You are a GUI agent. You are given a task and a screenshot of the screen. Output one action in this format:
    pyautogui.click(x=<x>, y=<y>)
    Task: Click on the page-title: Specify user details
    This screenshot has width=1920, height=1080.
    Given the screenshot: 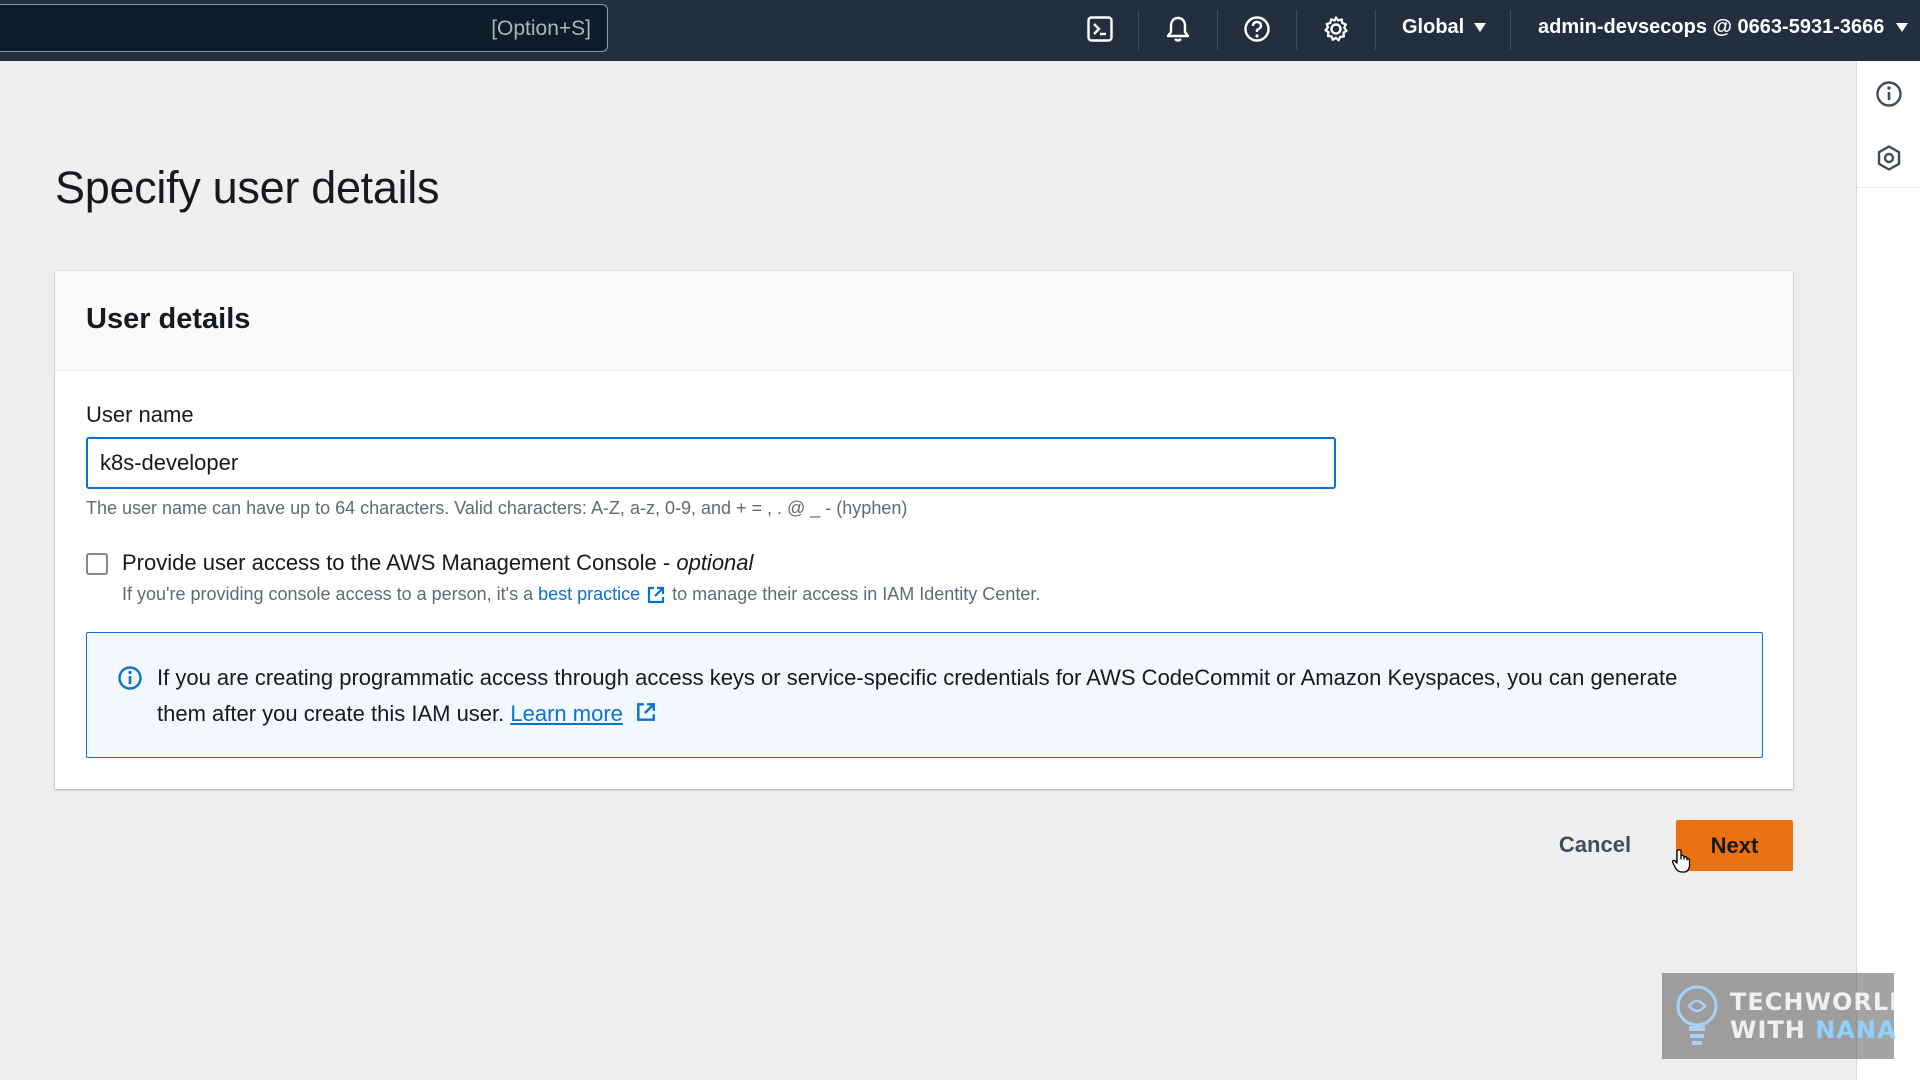 What is the action you would take?
    pyautogui.click(x=247, y=187)
    